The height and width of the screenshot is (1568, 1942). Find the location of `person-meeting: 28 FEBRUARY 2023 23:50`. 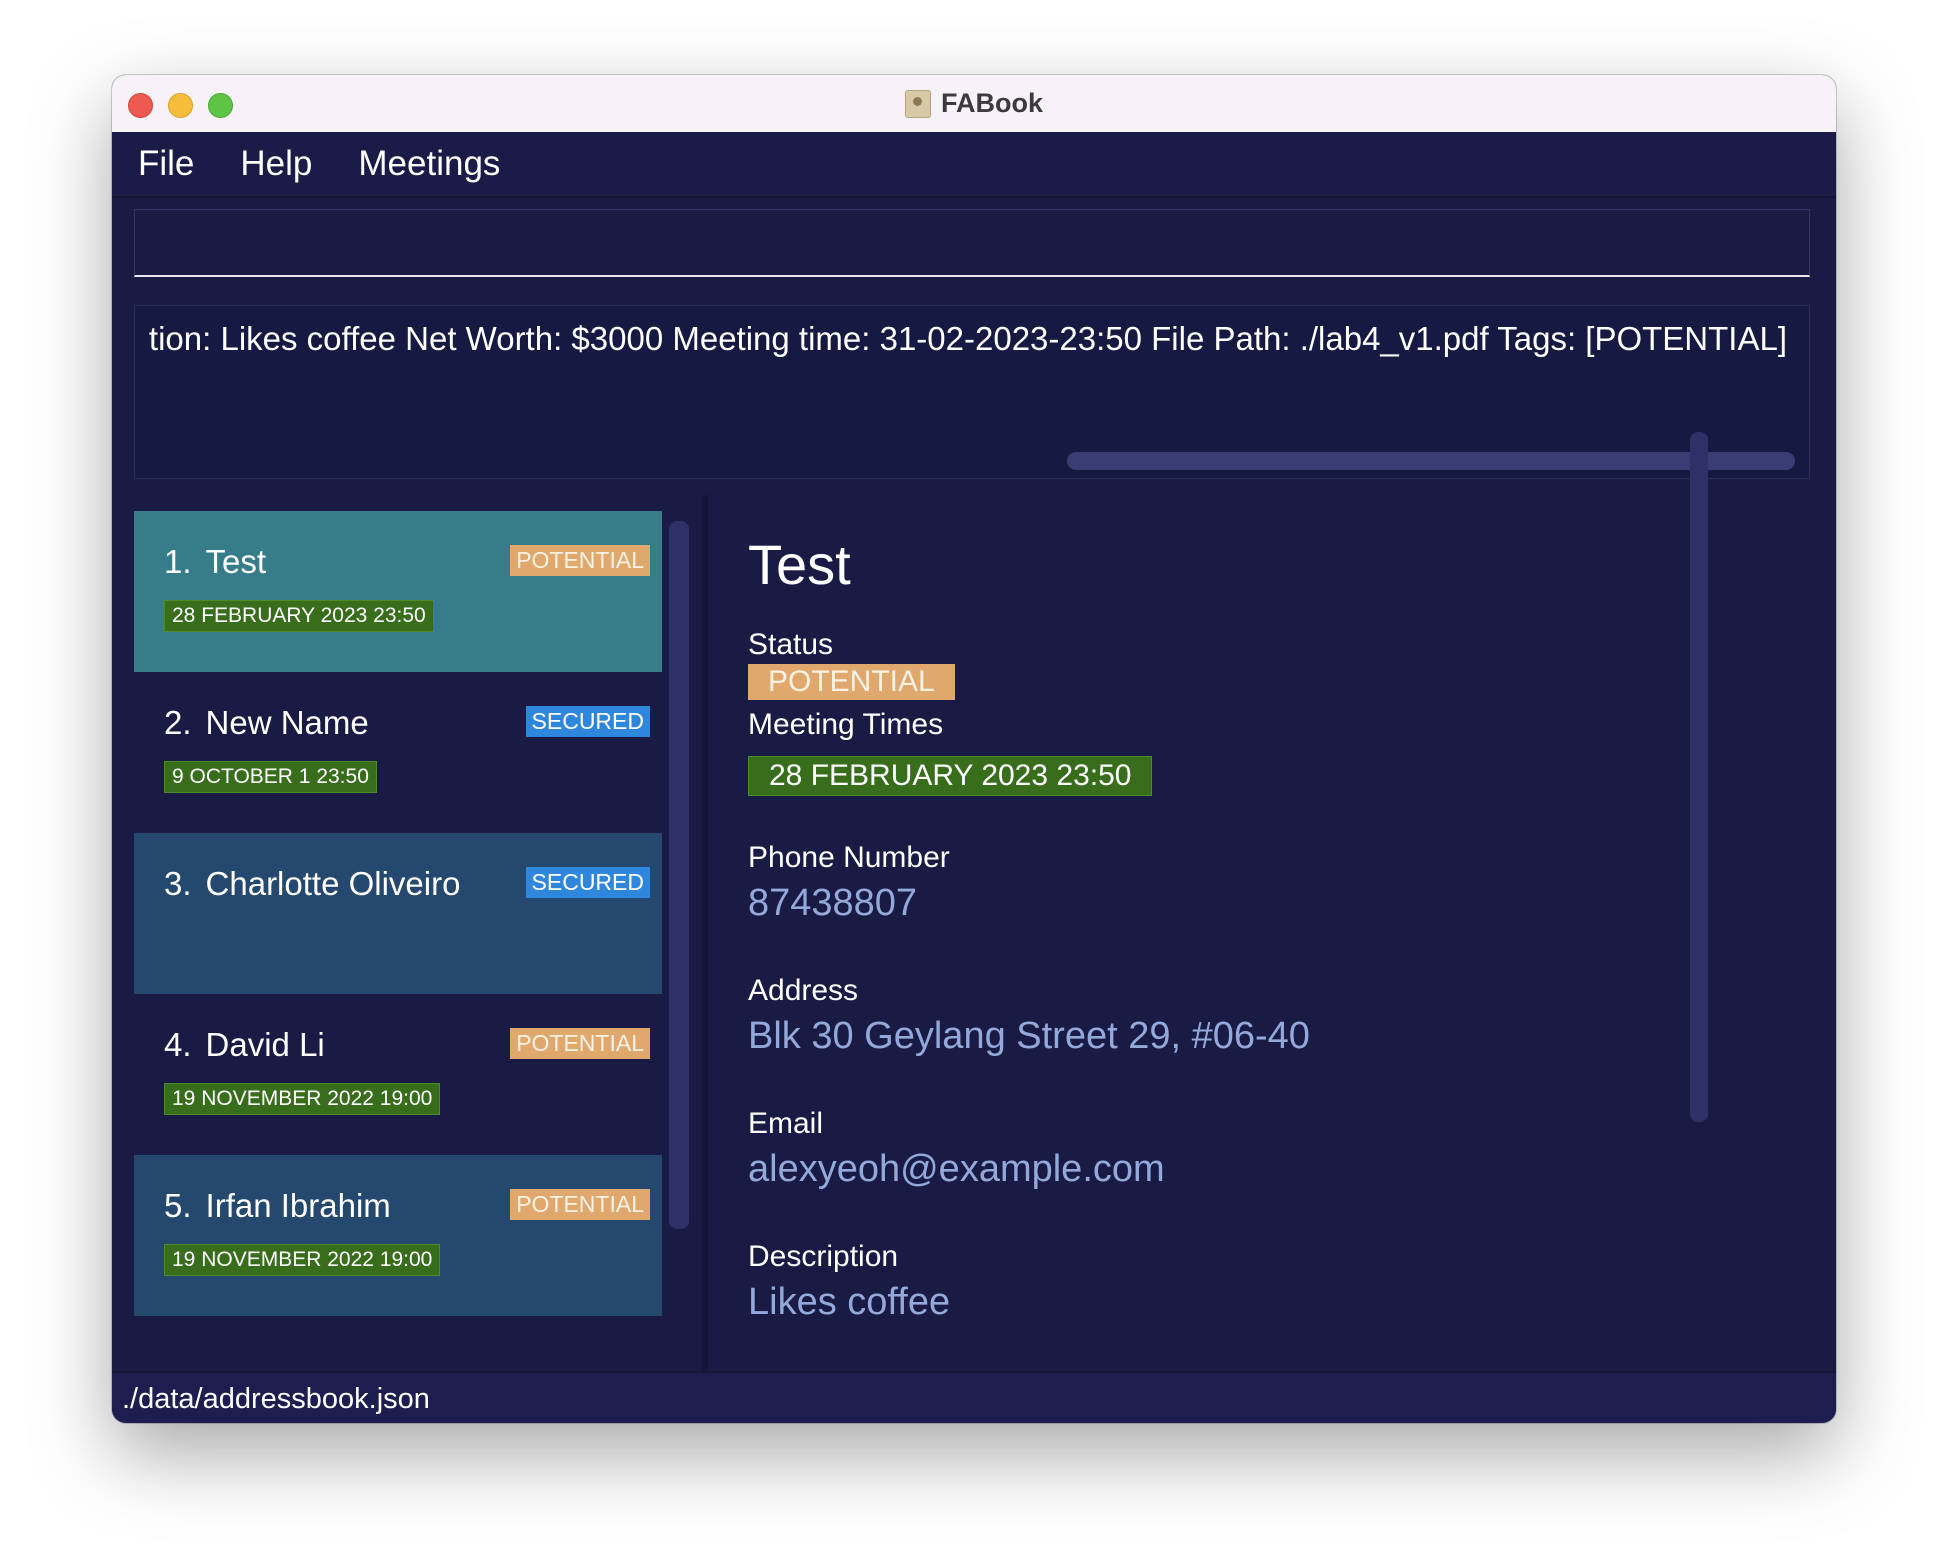

person-meeting: 28 FEBRUARY 2023 23:50 is located at coordinates (299, 616).